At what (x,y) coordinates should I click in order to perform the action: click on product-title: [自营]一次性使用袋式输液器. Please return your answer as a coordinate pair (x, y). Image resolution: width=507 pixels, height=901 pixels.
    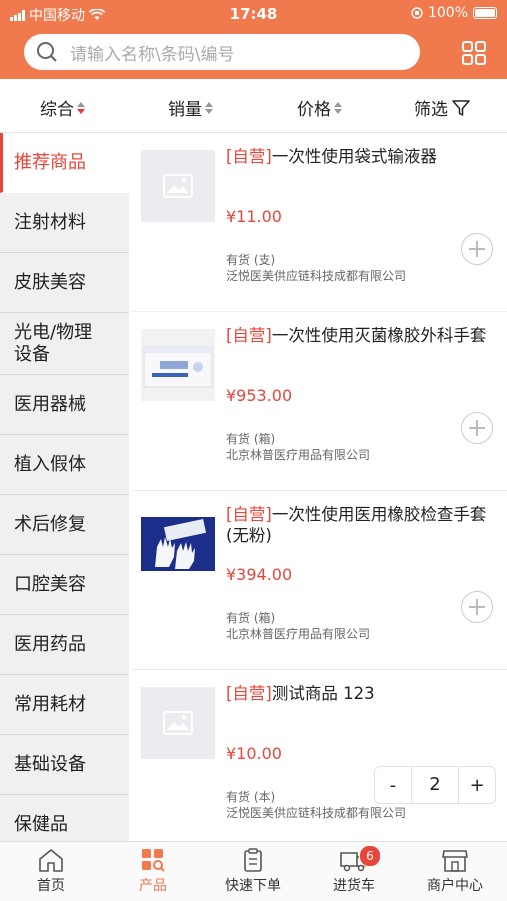
    Looking at the image, I should click on (359, 156).